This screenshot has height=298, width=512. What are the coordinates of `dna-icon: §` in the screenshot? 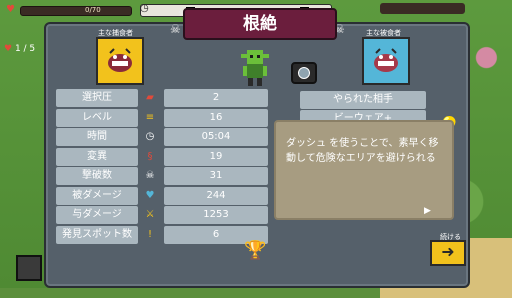 It's located at (150, 156).